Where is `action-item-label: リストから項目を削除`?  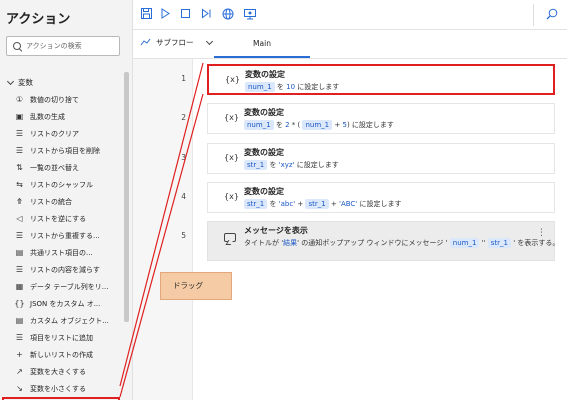
action-item-label: リストから項目を削除 is located at coordinates (65, 150).